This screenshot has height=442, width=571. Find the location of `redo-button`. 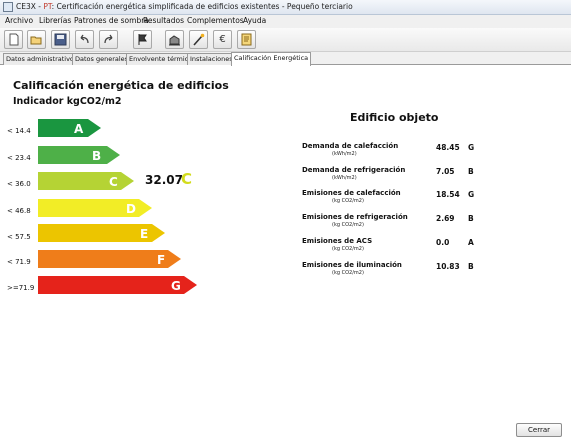

redo-button is located at coordinates (108, 39).